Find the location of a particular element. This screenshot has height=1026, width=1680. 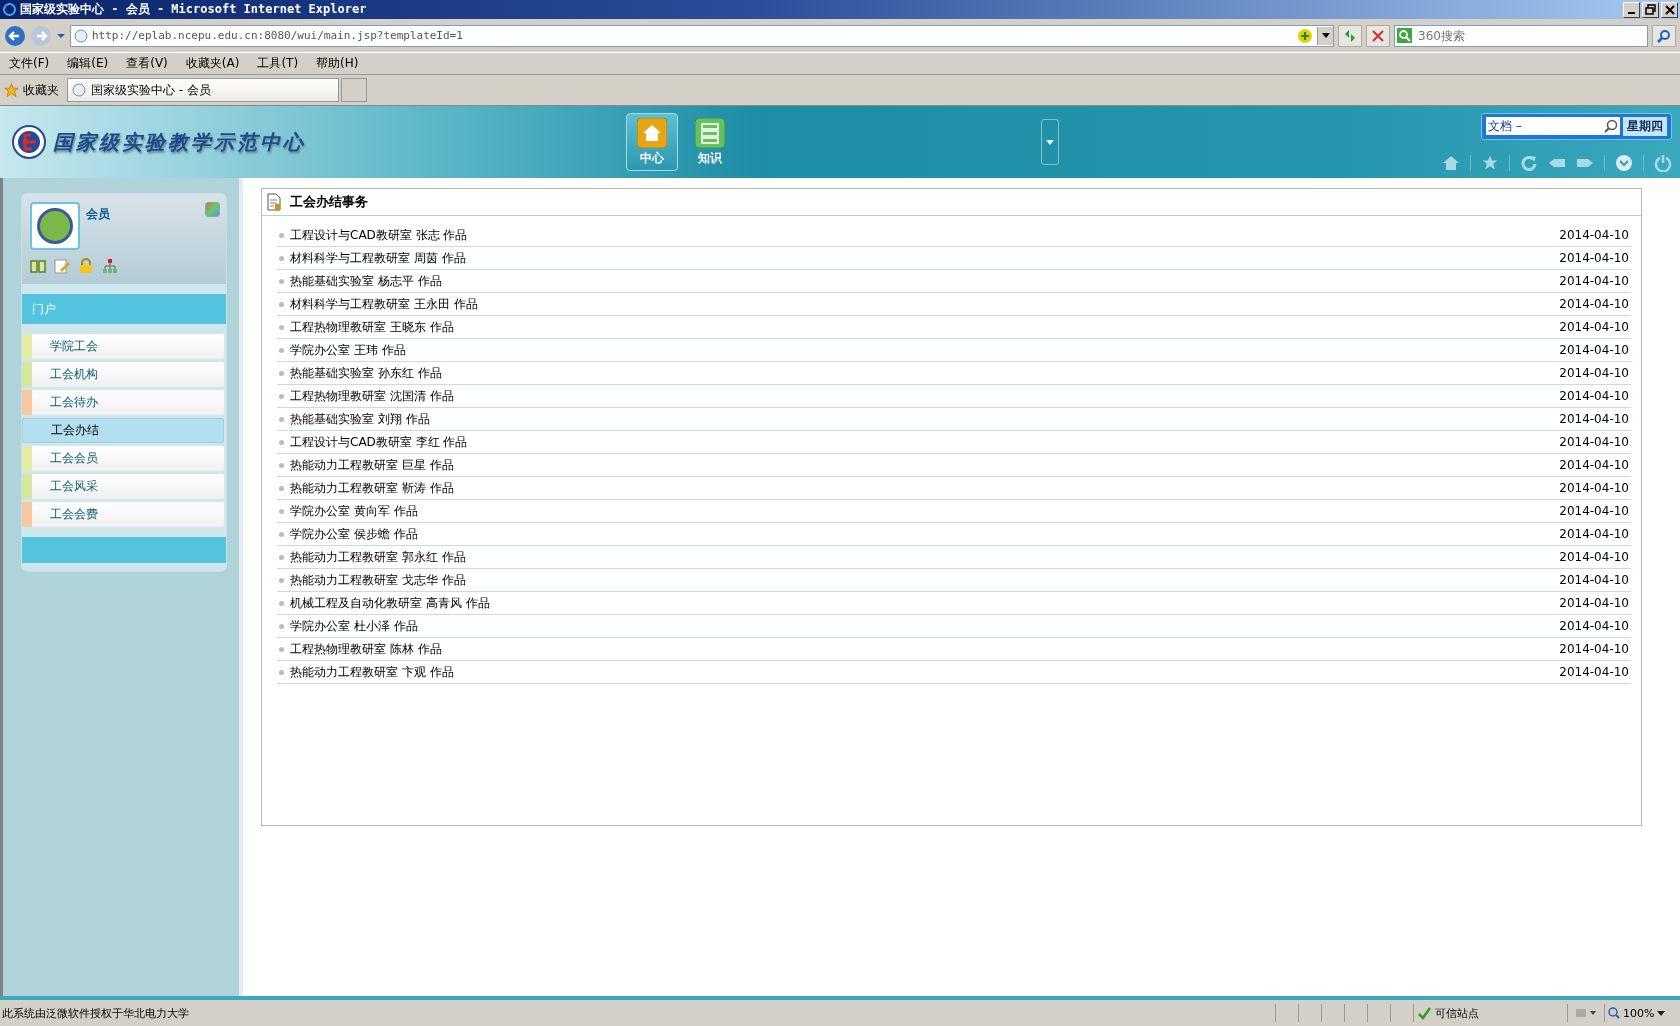

address-field: http://eplab.ncepu.edu.cn:8080/wui/main.jsp?templateId=1 is located at coordinates (702, 35).